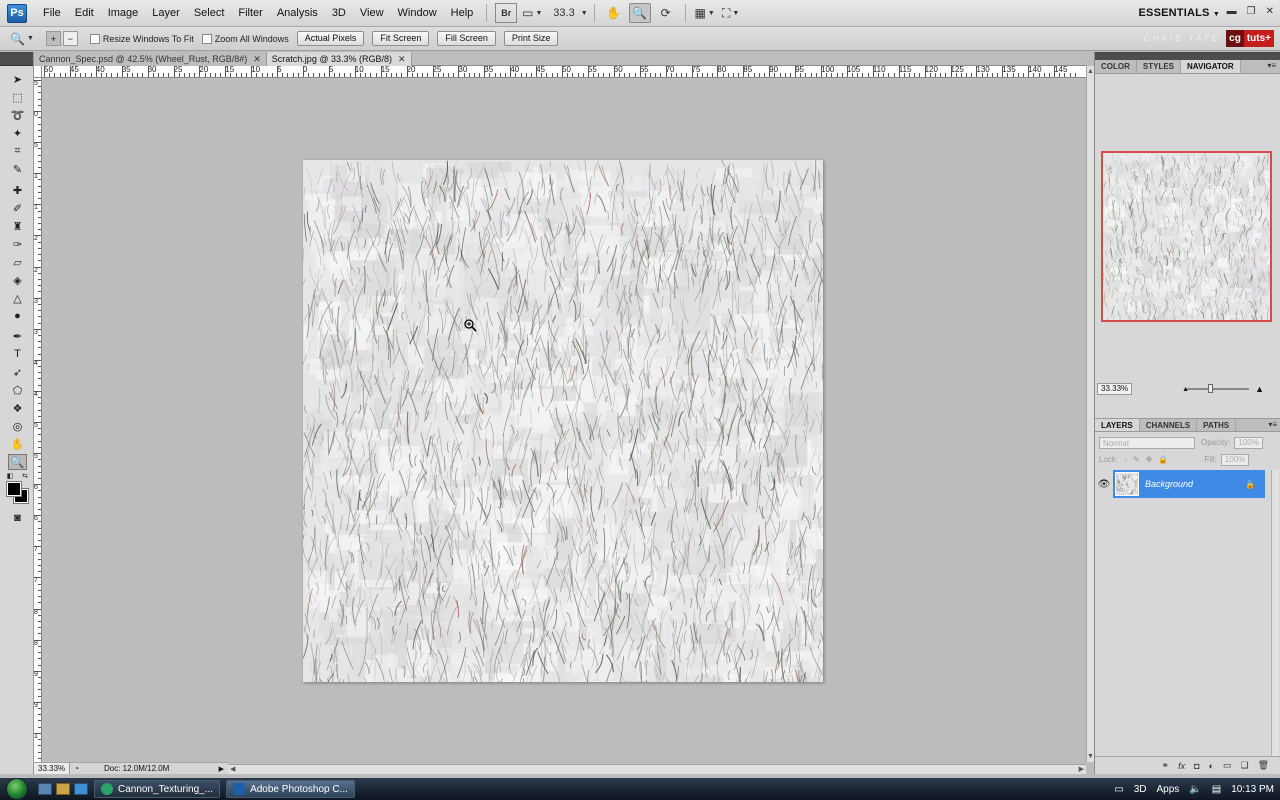 Image resolution: width=1280 pixels, height=800 pixels. What do you see at coordinates (417, 13) in the screenshot?
I see `menu-window: Window` at bounding box center [417, 13].